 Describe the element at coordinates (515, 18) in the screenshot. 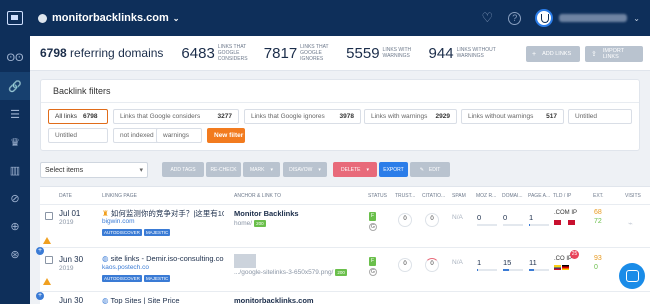

I see `help-icon: ?` at that location.